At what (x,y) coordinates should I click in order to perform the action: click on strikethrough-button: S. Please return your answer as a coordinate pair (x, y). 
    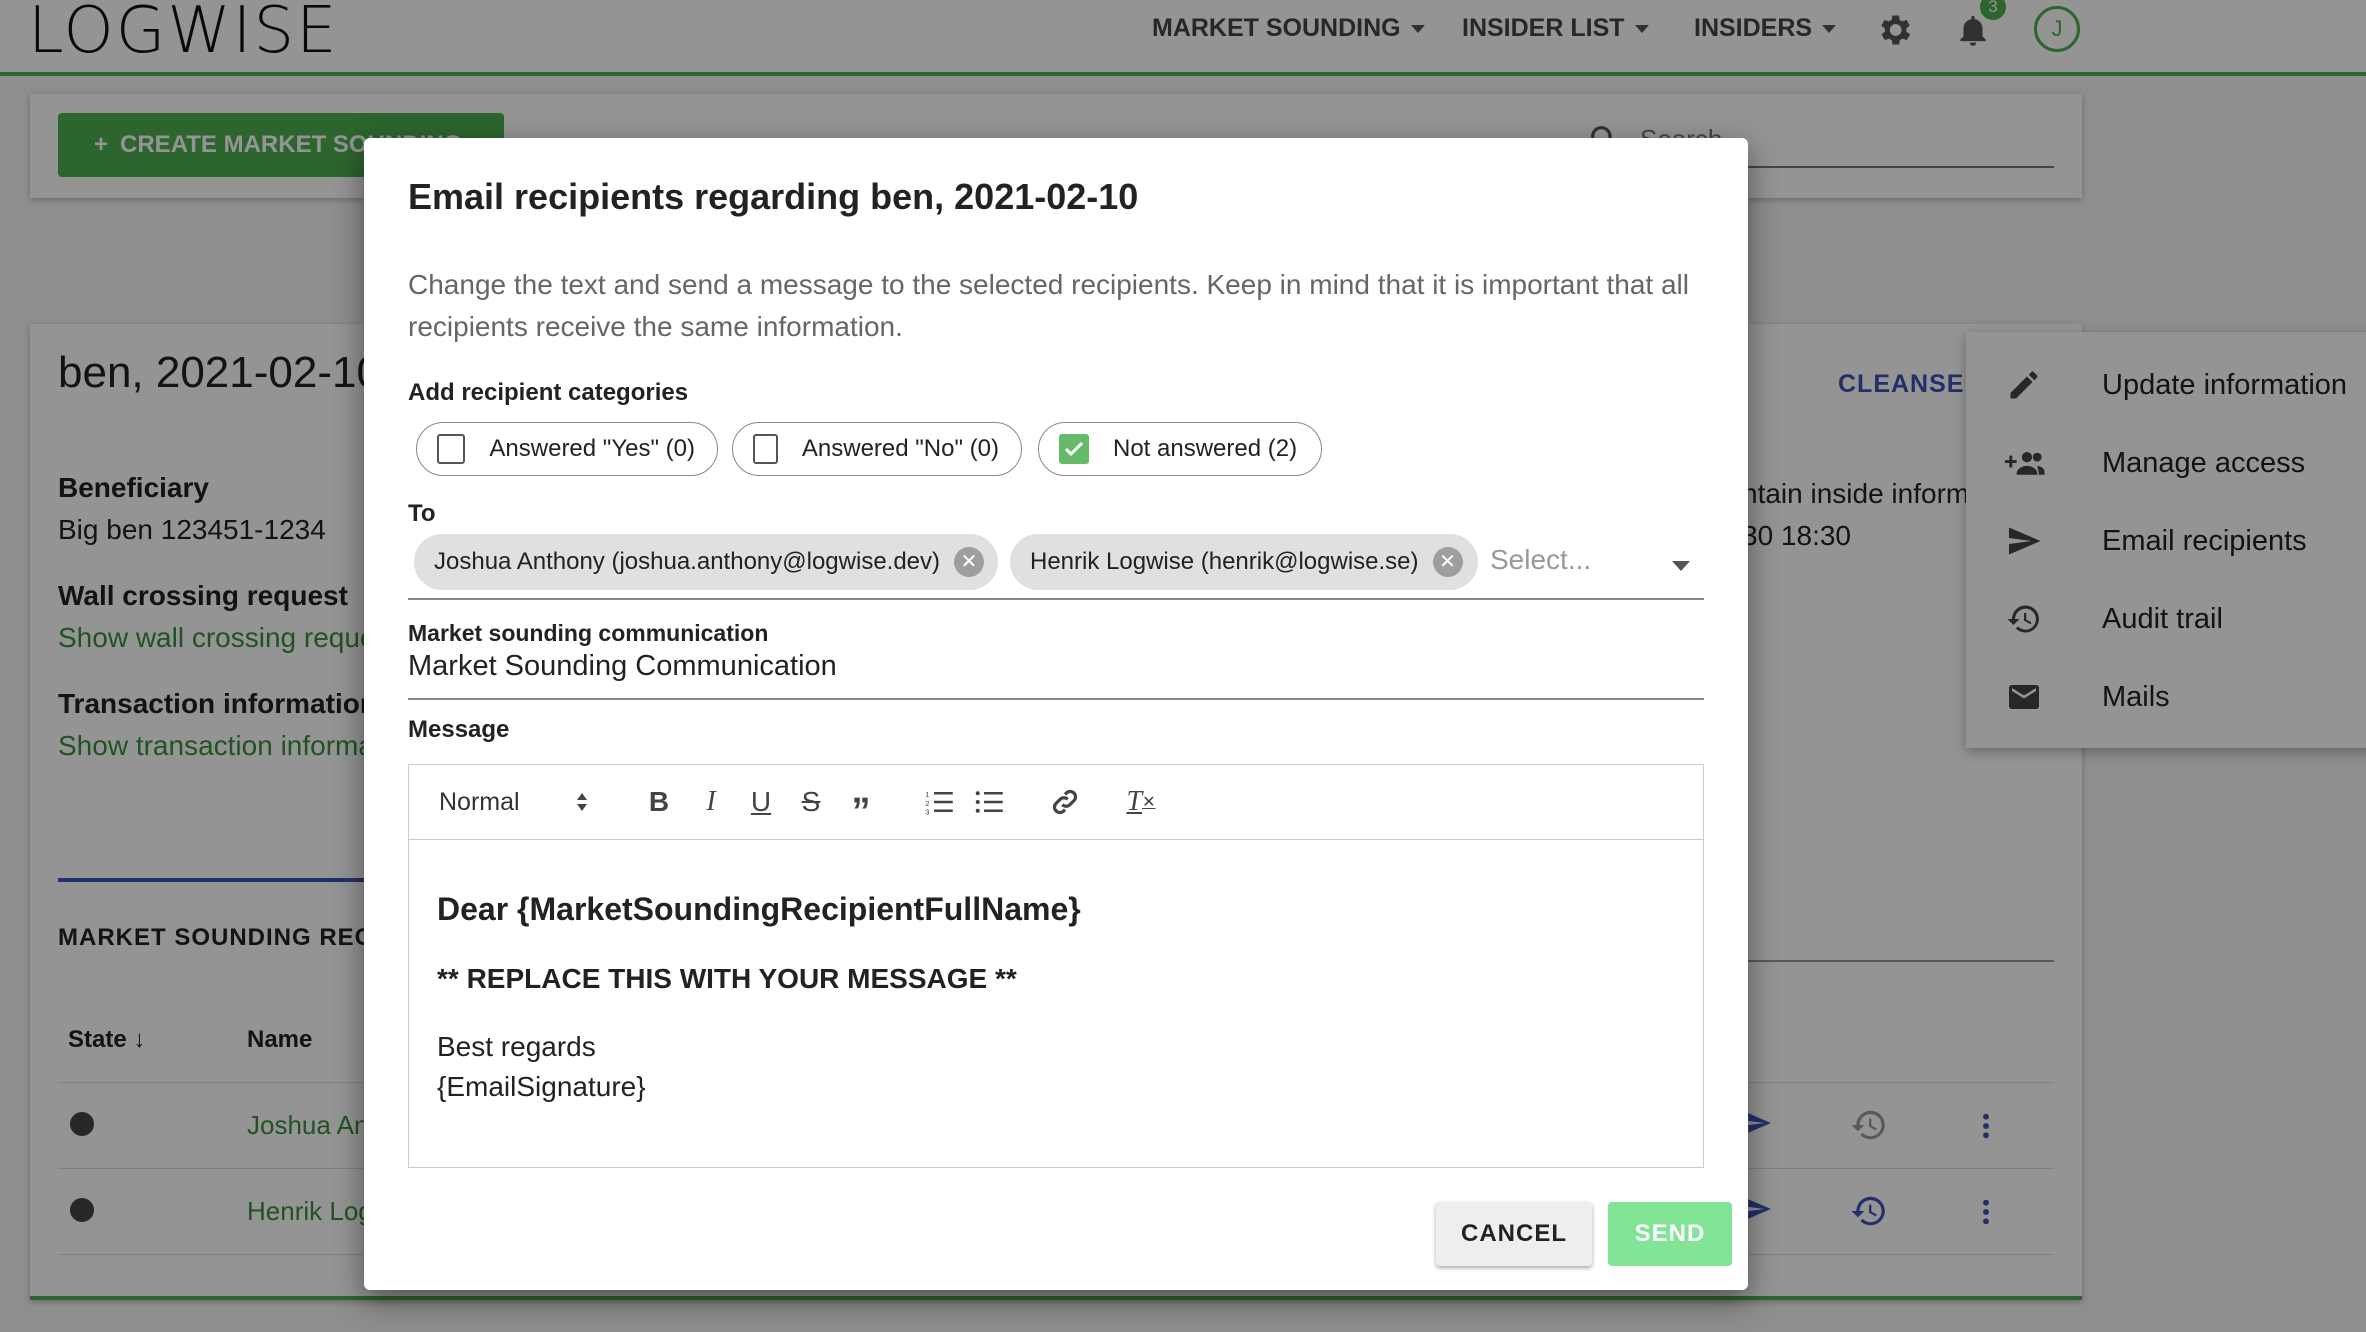
    Looking at the image, I should click on (811, 802).